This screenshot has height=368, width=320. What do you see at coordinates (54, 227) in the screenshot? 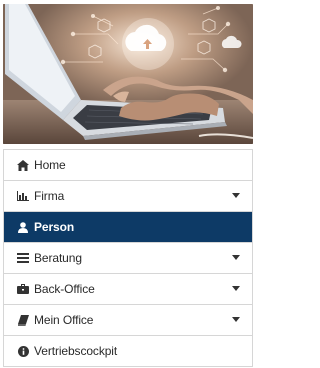
I see `menu-item-label: Person` at bounding box center [54, 227].